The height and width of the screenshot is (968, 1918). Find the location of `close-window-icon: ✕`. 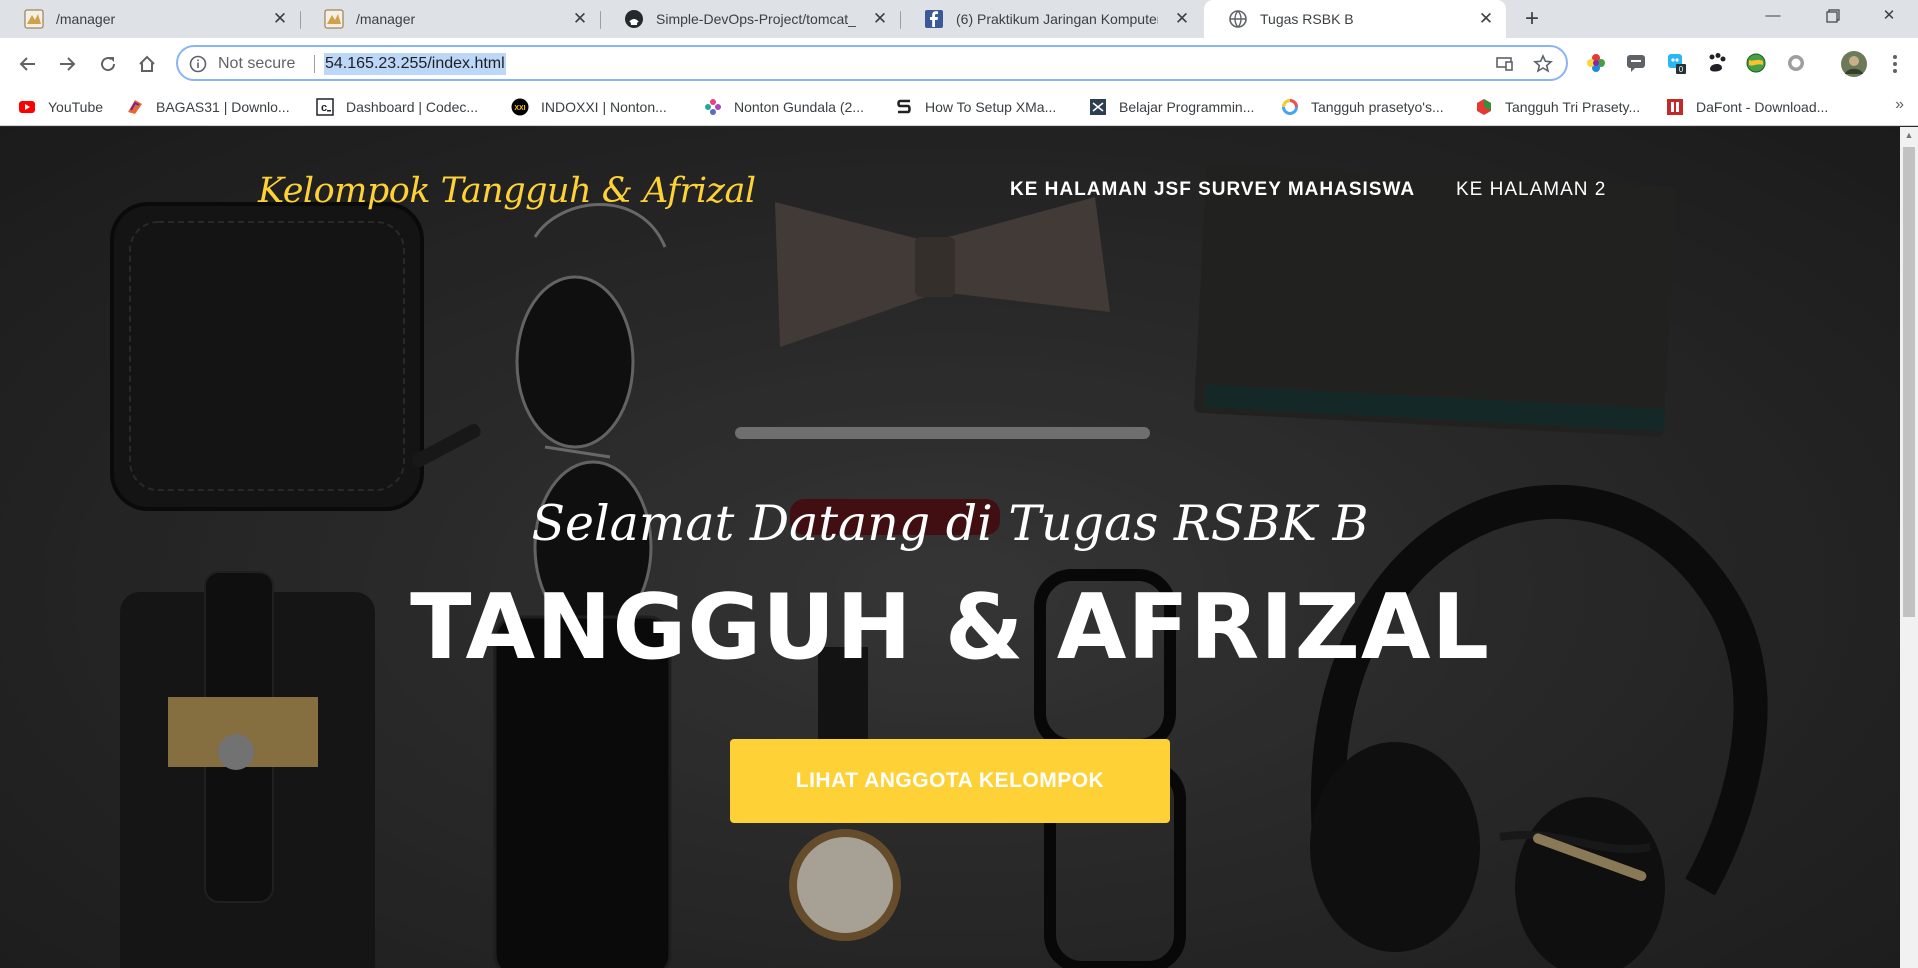

close-window-icon: ✕ is located at coordinates (1889, 16).